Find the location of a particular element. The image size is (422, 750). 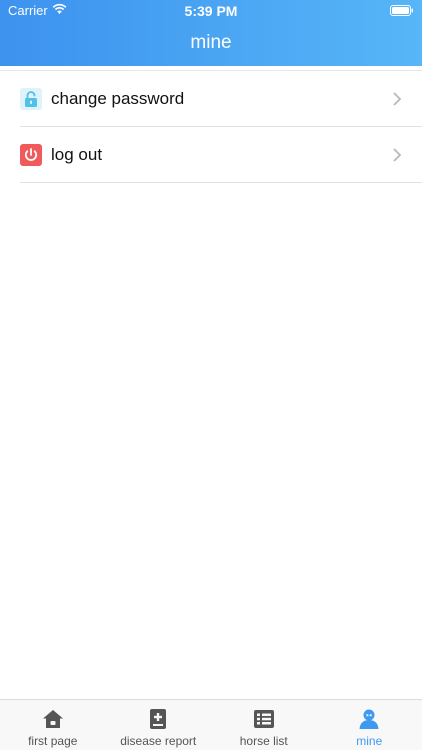

clock: 5:39 PM is located at coordinates (211, 11).